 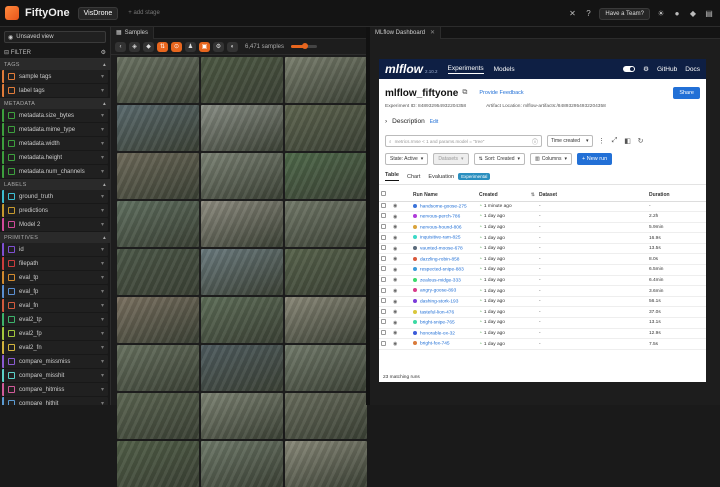 I want to click on run-name: honorable-ox-32, so click(x=437, y=333).